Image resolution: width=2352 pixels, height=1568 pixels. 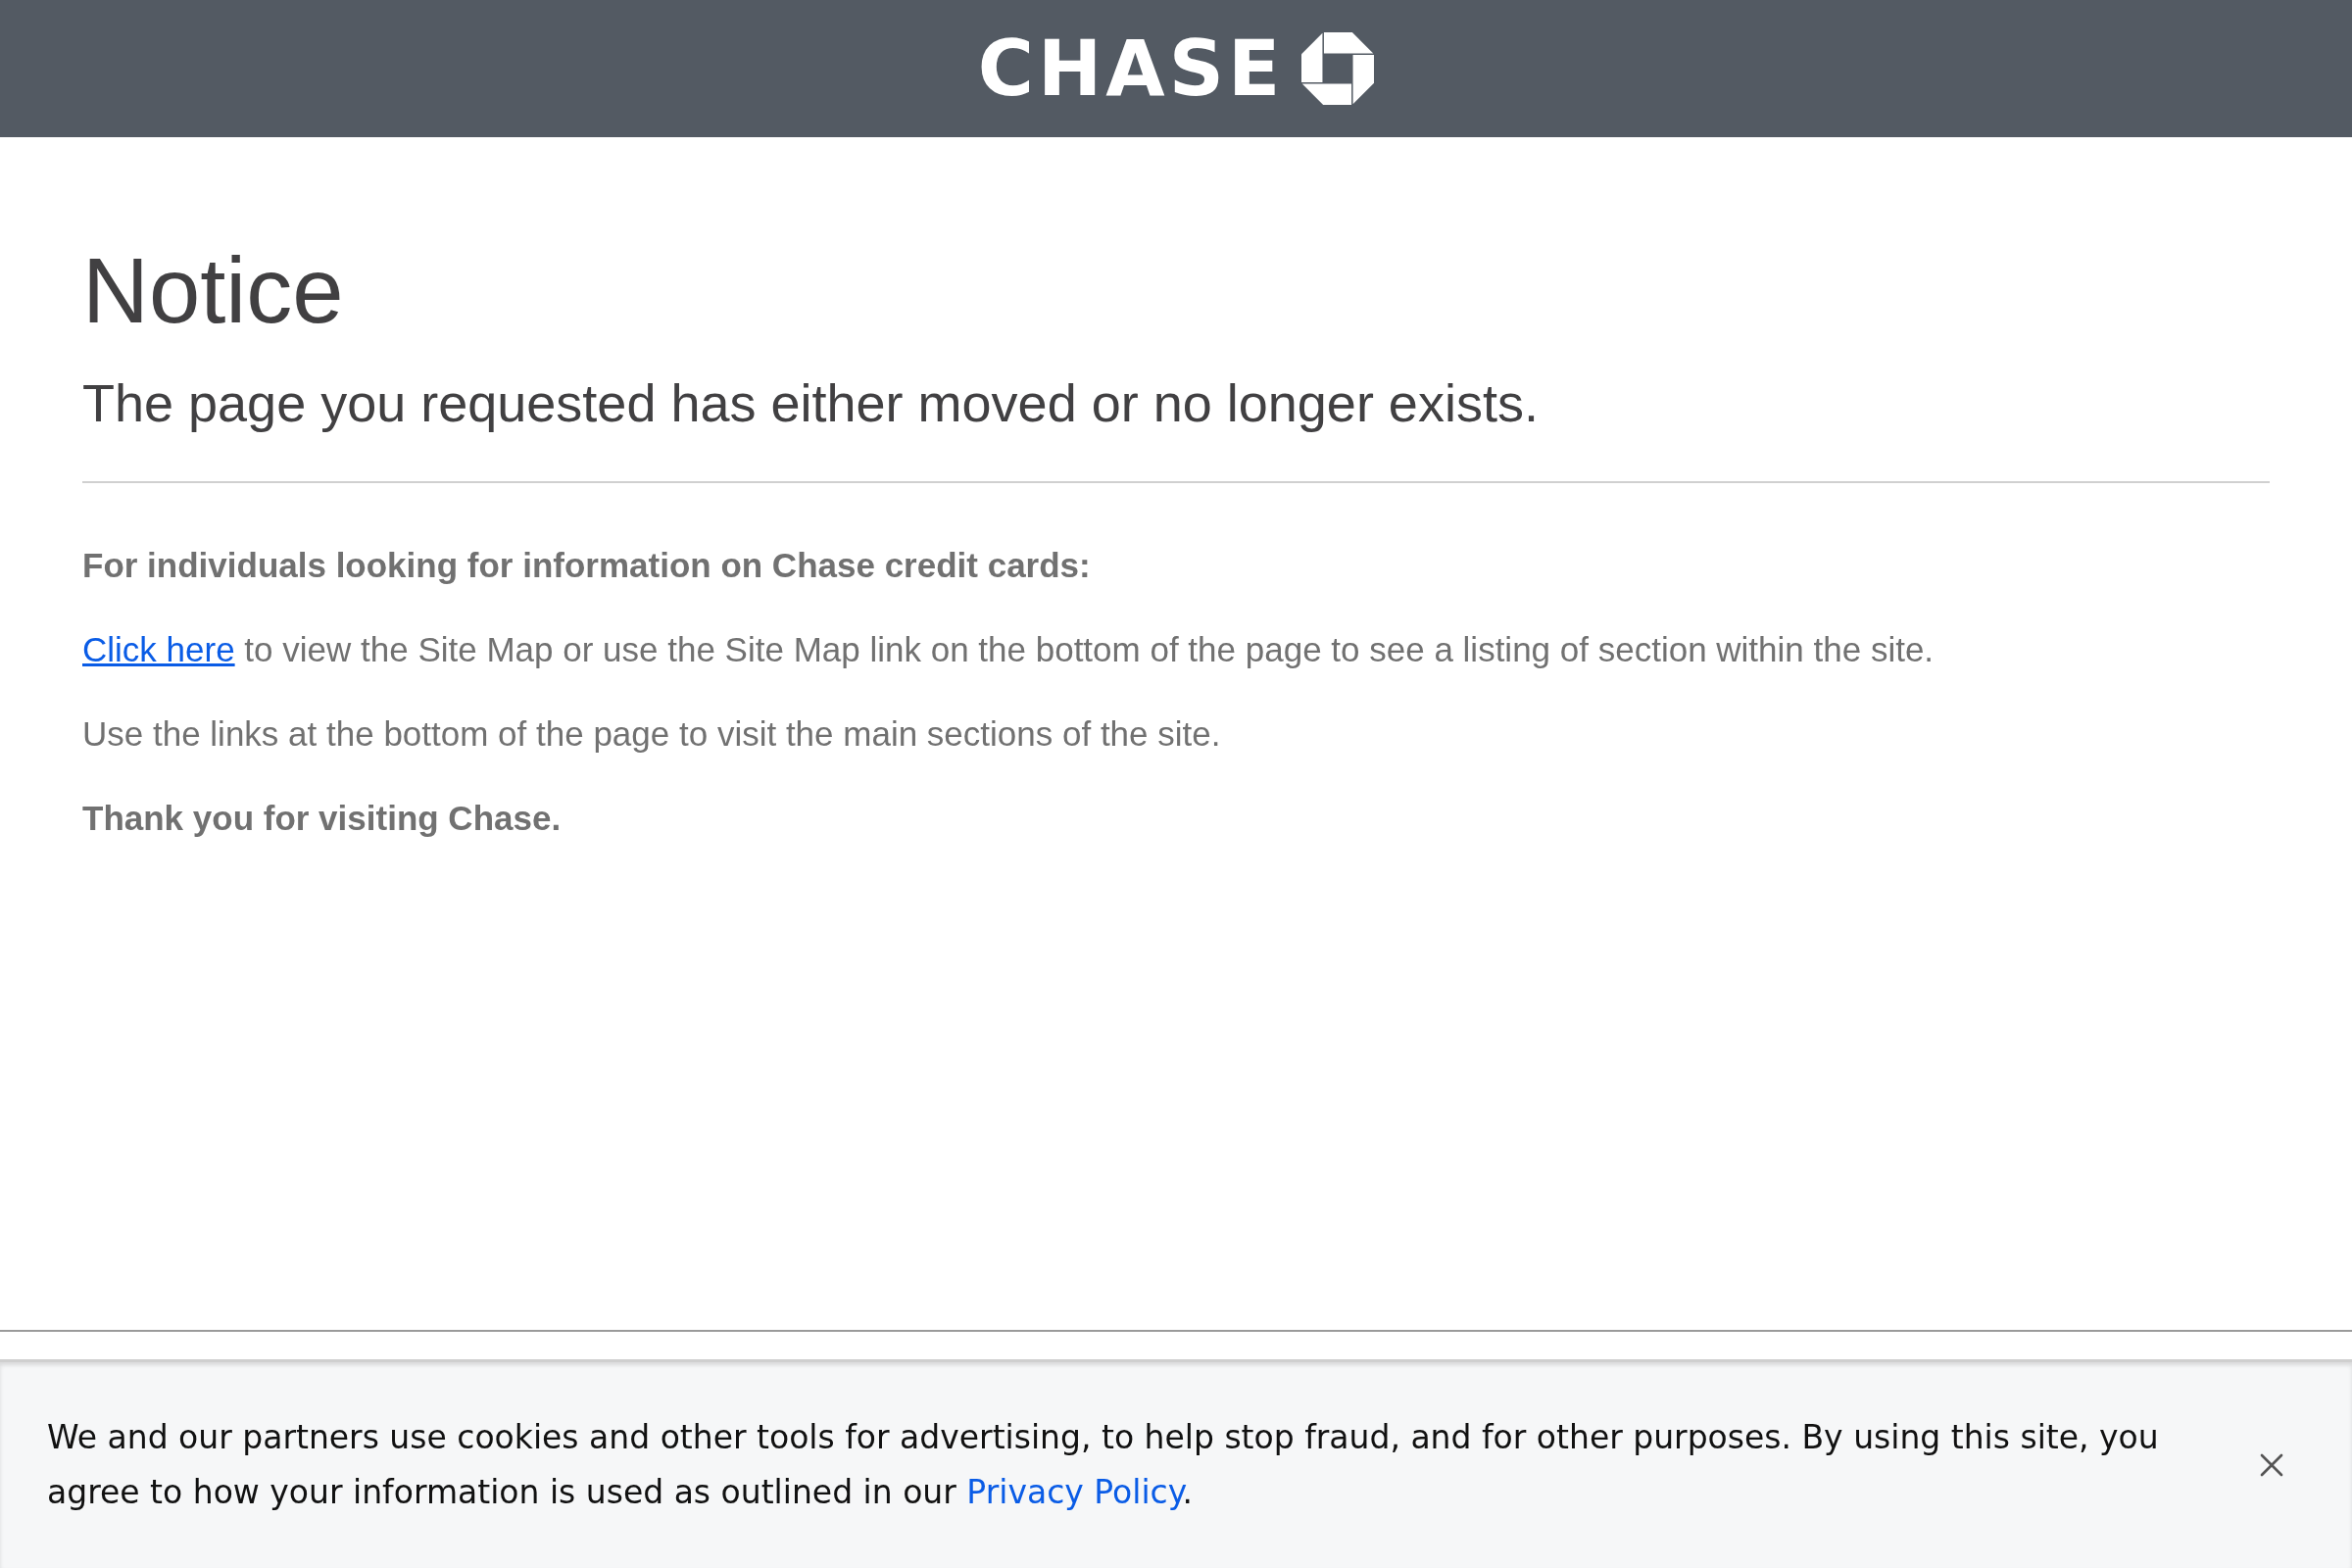 What do you see at coordinates (811, 403) in the screenshot?
I see `notice-subtitle: The page you requested has either moved or no longer exists.` at bounding box center [811, 403].